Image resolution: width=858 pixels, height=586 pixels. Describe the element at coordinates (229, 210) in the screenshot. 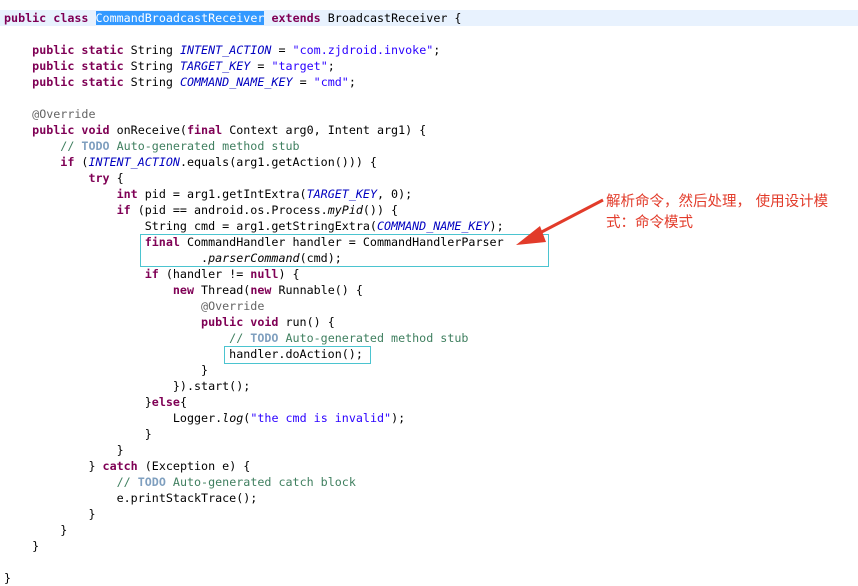

I see `code-text: (pid == android.os.Process.` at that location.